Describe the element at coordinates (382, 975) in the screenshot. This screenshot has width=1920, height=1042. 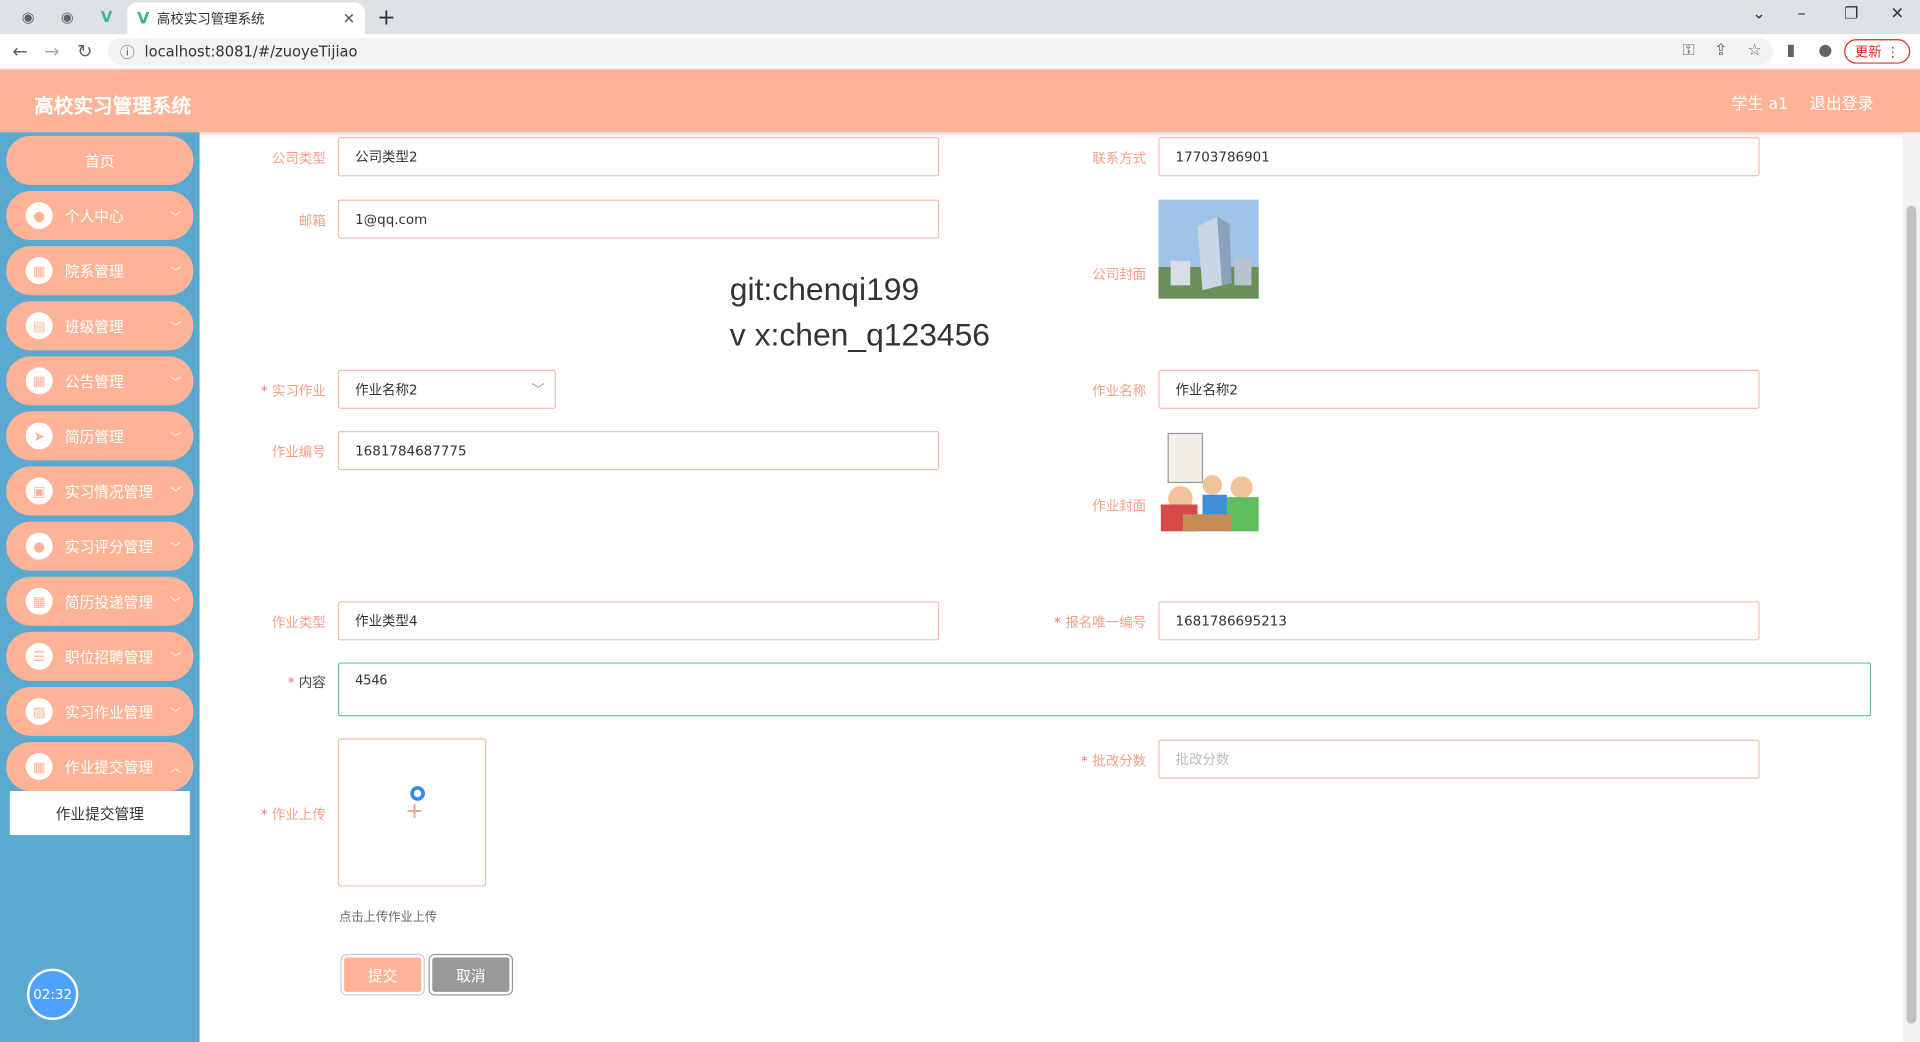
I see `submit-button: 提交` at that location.